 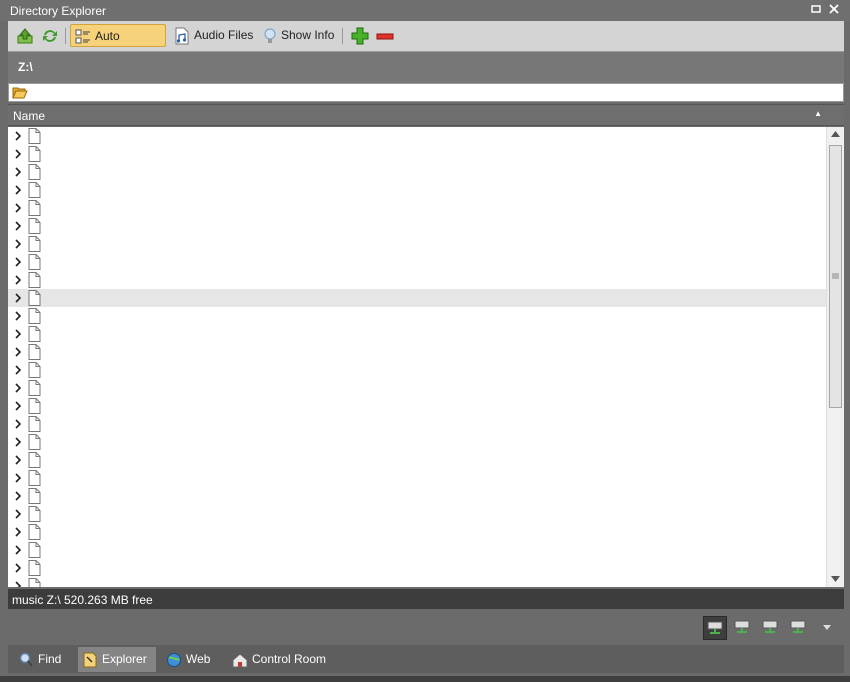 I want to click on title-bar: Directory Explorer, so click(x=425, y=10).